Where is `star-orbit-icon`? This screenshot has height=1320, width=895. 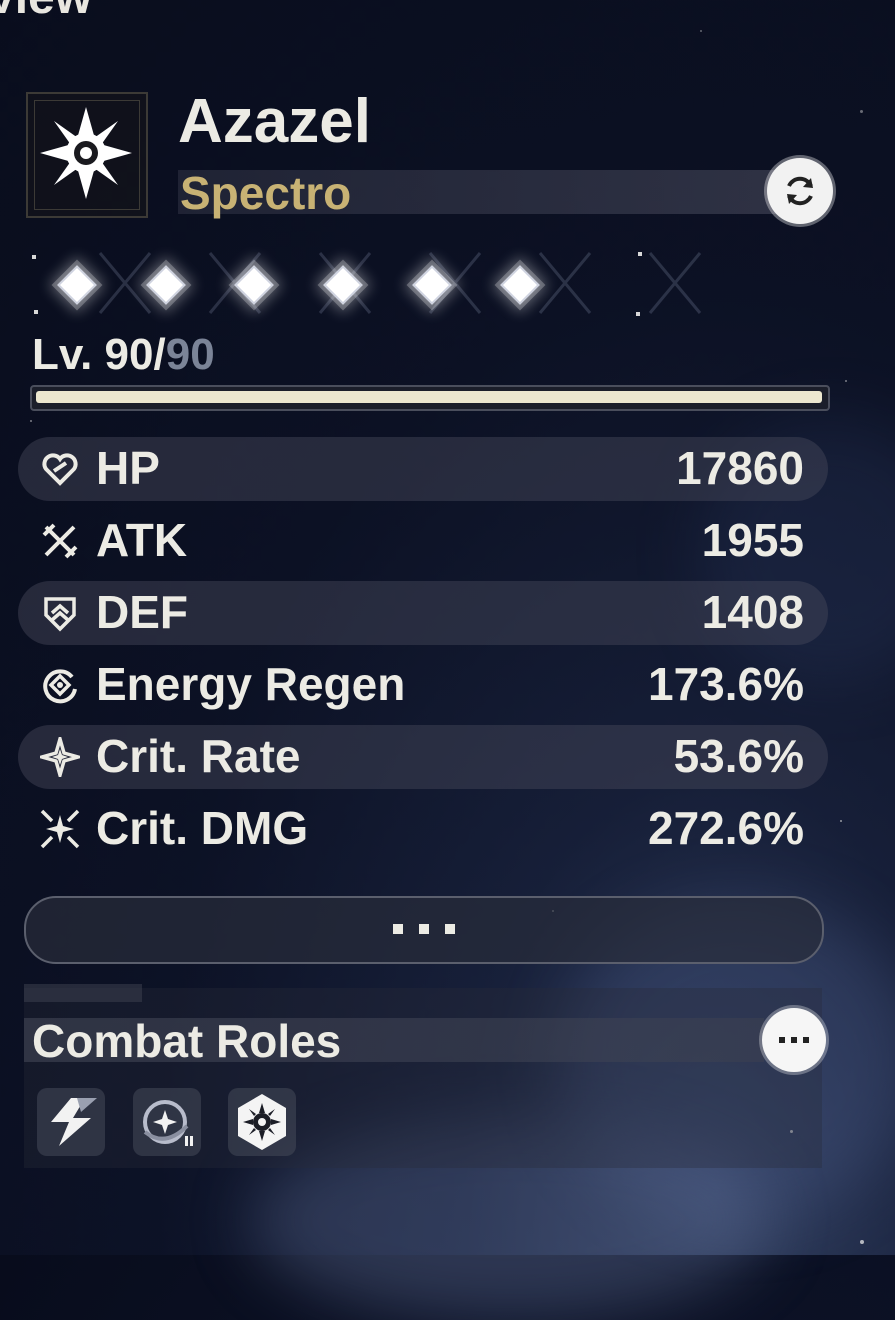
star-orbit-icon is located at coordinates (168, 1123).